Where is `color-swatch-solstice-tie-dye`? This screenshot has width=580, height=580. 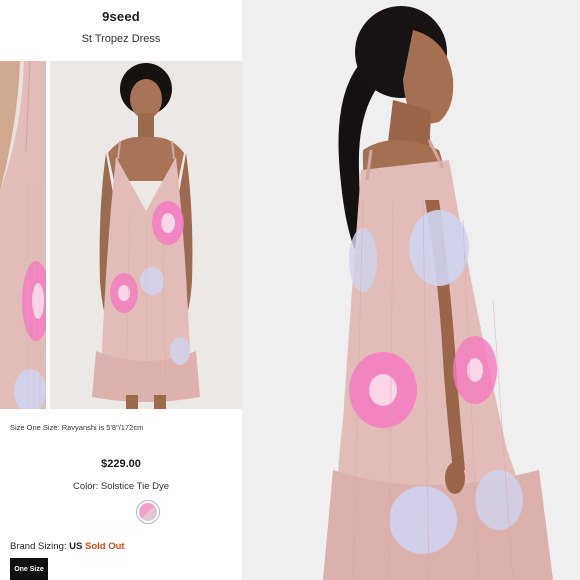
color-swatch-solstice-tie-dye is located at coordinates (148, 512).